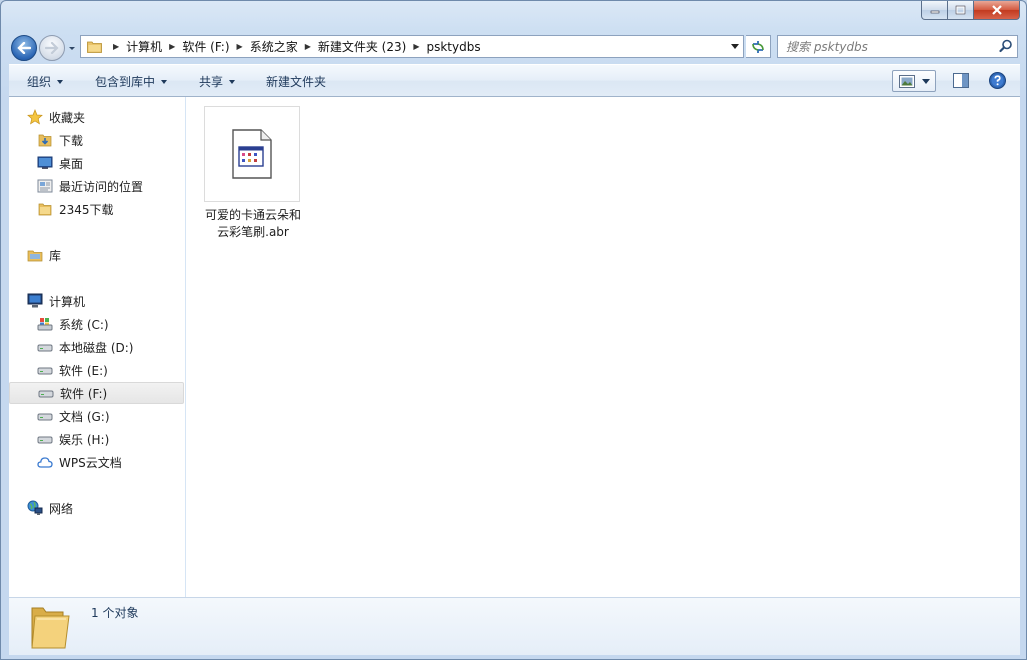 This screenshot has width=1027, height=660. Describe the element at coordinates (45, 462) in the screenshot. I see `cloud-icon` at that location.